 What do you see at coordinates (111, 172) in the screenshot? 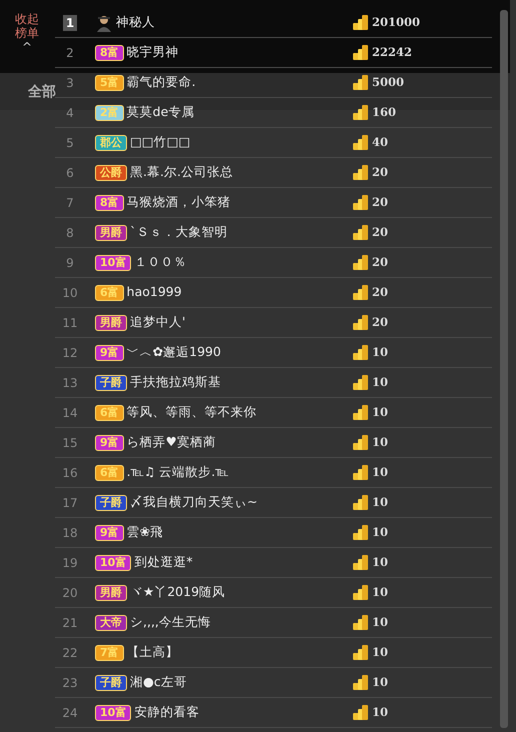
I see `level-badge: 公爵` at bounding box center [111, 172].